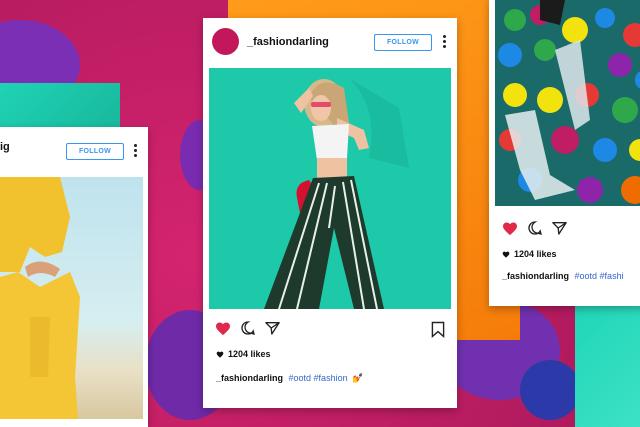 Image resolution: width=640 pixels, height=427 pixels. What do you see at coordinates (358, 378) in the screenshot?
I see `caption-emoji: 💅` at bounding box center [358, 378].